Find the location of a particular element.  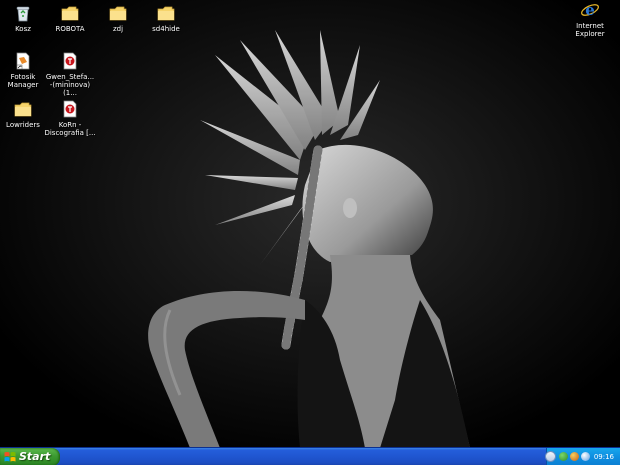

taskbar: Start 09:16 is located at coordinates (310, 456).